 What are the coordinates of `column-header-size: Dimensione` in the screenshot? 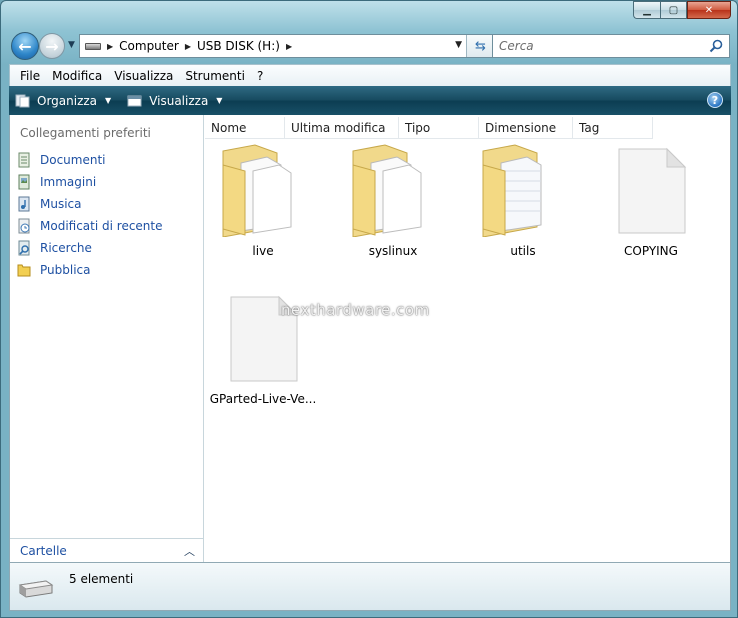 It's located at (526, 128).